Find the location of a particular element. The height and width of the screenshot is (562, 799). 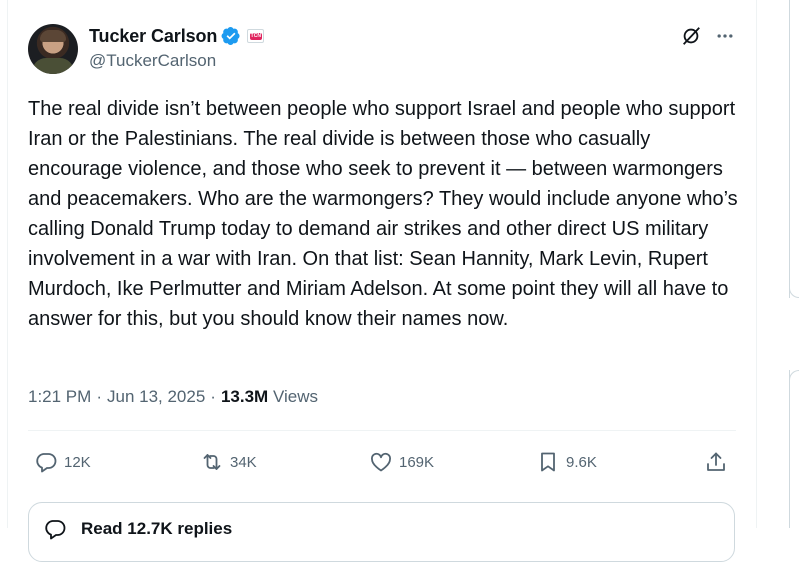

divider is located at coordinates (382, 430).